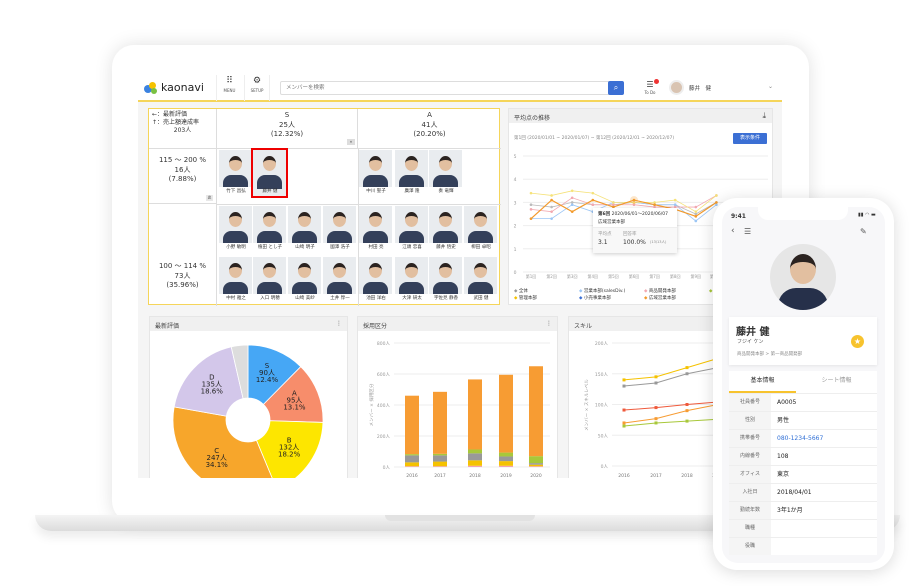 This screenshot has width=920, height=586. What do you see at coordinates (783, 456) in the screenshot?
I see `field-value: 108` at bounding box center [783, 456].